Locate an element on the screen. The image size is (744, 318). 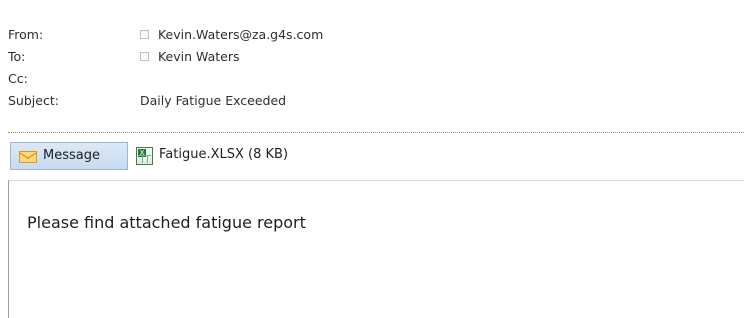
top-clipped-text is located at coordinates (372, 4).